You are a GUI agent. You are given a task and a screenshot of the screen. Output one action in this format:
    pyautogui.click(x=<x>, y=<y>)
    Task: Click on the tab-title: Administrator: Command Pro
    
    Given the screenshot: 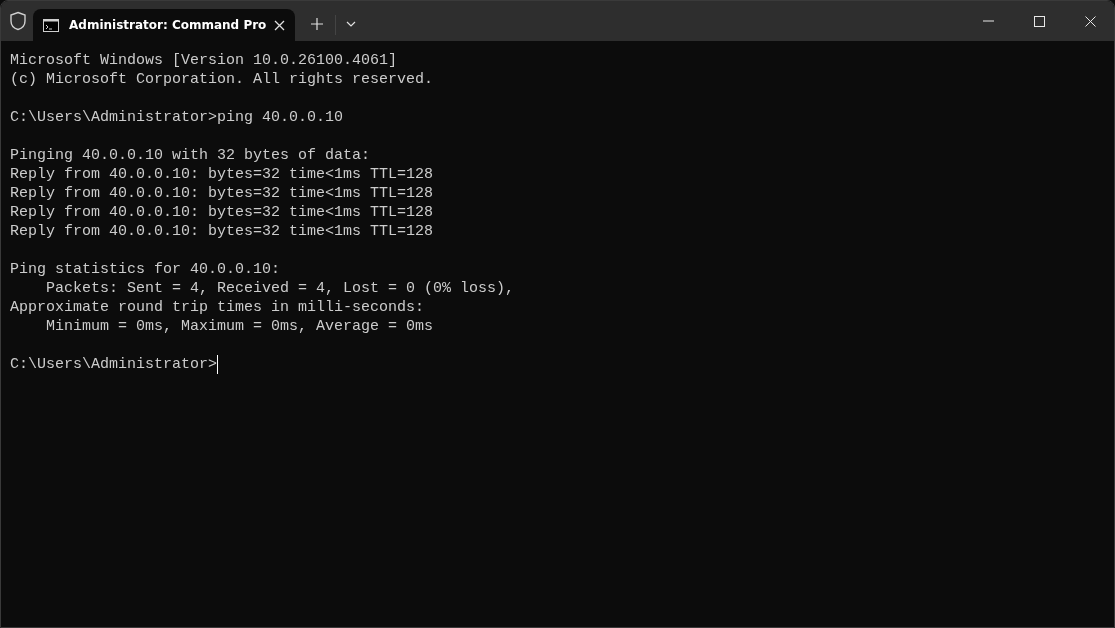 What is the action you would take?
    pyautogui.click(x=168, y=25)
    